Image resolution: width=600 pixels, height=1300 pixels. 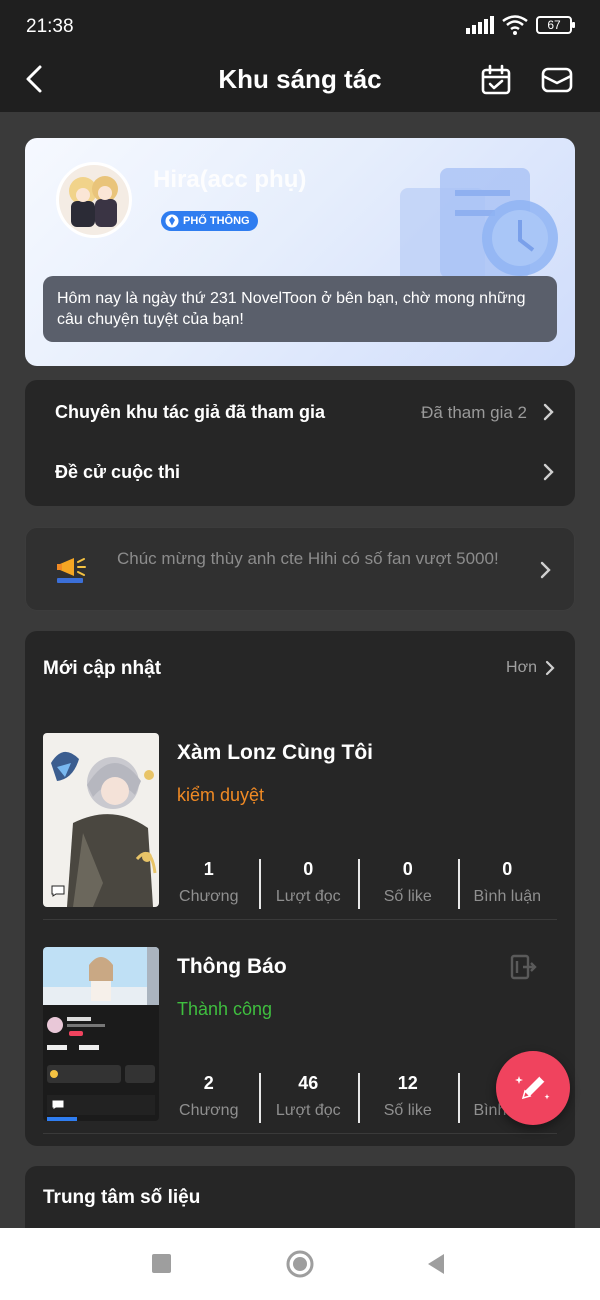 What do you see at coordinates (408, 1098) in the screenshot?
I see `stat-likes: 12 Số like` at bounding box center [408, 1098].